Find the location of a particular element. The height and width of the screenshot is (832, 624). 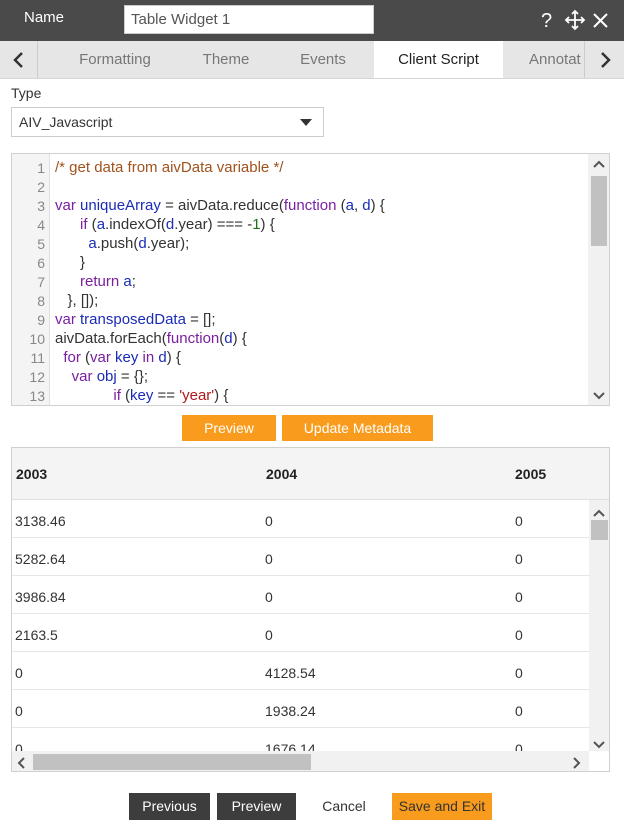

table-horizontal-scrollbar is located at coordinates (300, 761).